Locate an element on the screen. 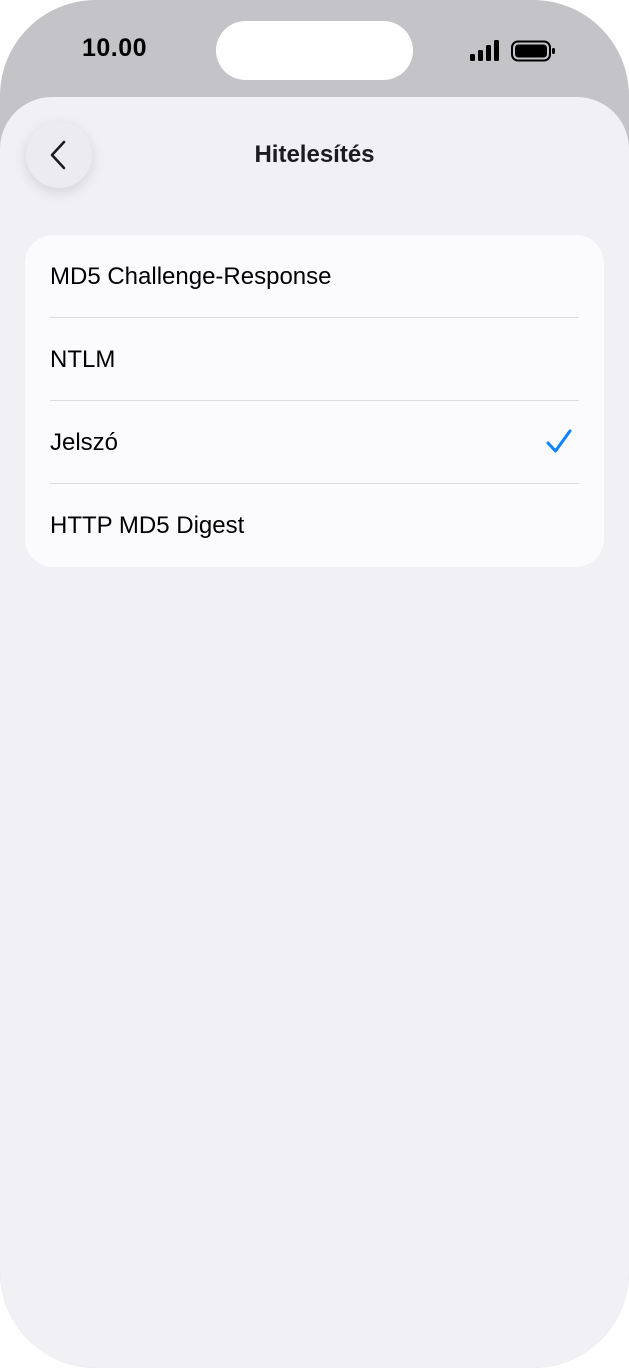 The width and height of the screenshot is (629, 1368). battery-icon is located at coordinates (533, 51).